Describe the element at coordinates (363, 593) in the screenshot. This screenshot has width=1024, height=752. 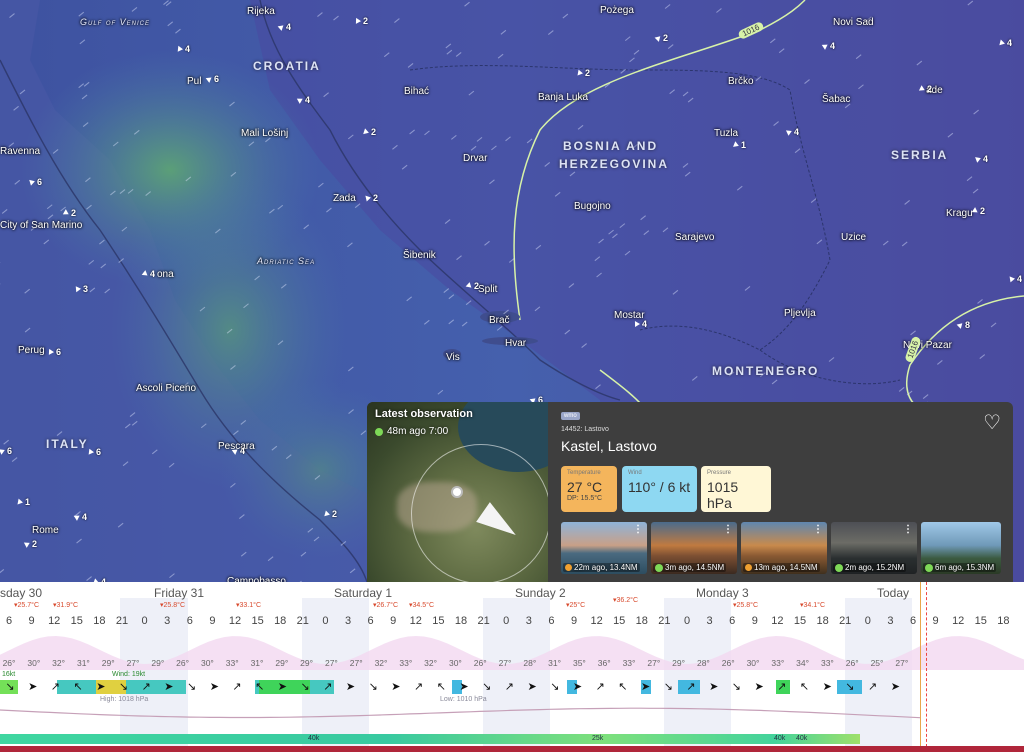
I see `day-label: Saturday 1` at that location.